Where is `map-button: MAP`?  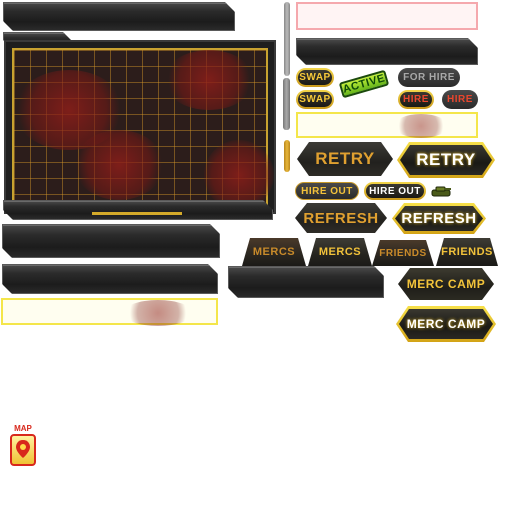 map-button: MAP is located at coordinates (23, 446).